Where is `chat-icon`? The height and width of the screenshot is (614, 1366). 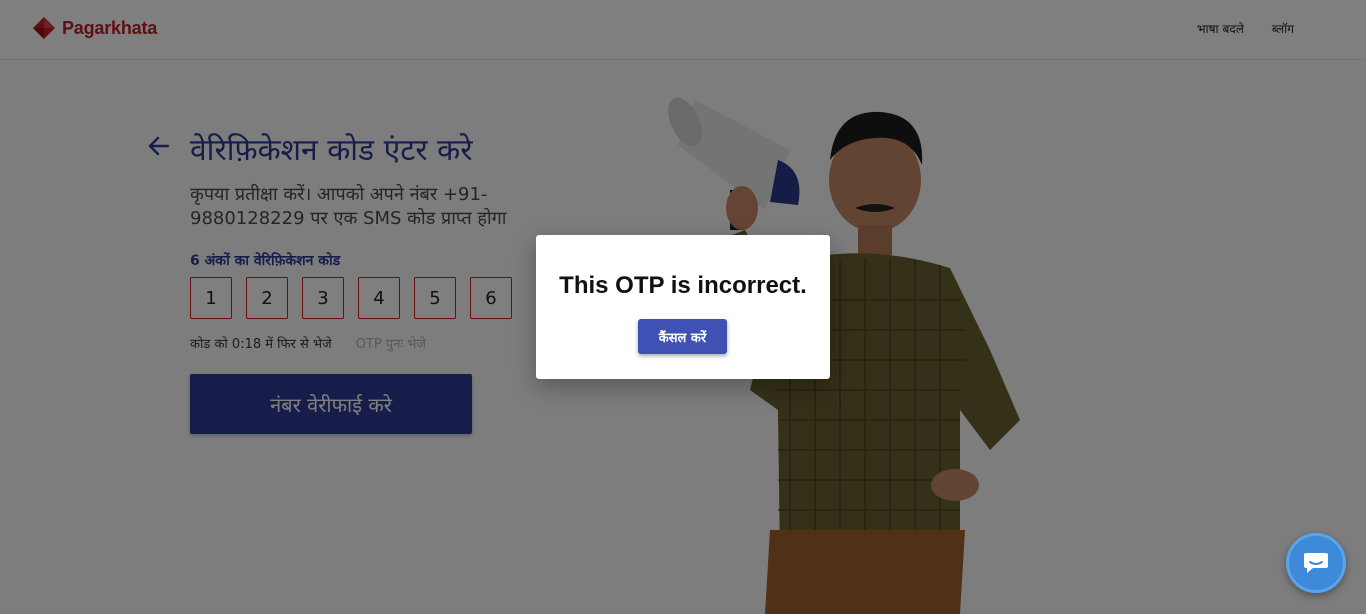 chat-icon is located at coordinates (1316, 563).